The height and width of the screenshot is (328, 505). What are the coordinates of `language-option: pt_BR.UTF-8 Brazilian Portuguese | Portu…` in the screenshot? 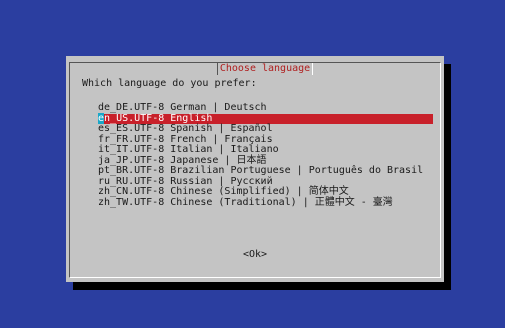 It's located at (265, 171).